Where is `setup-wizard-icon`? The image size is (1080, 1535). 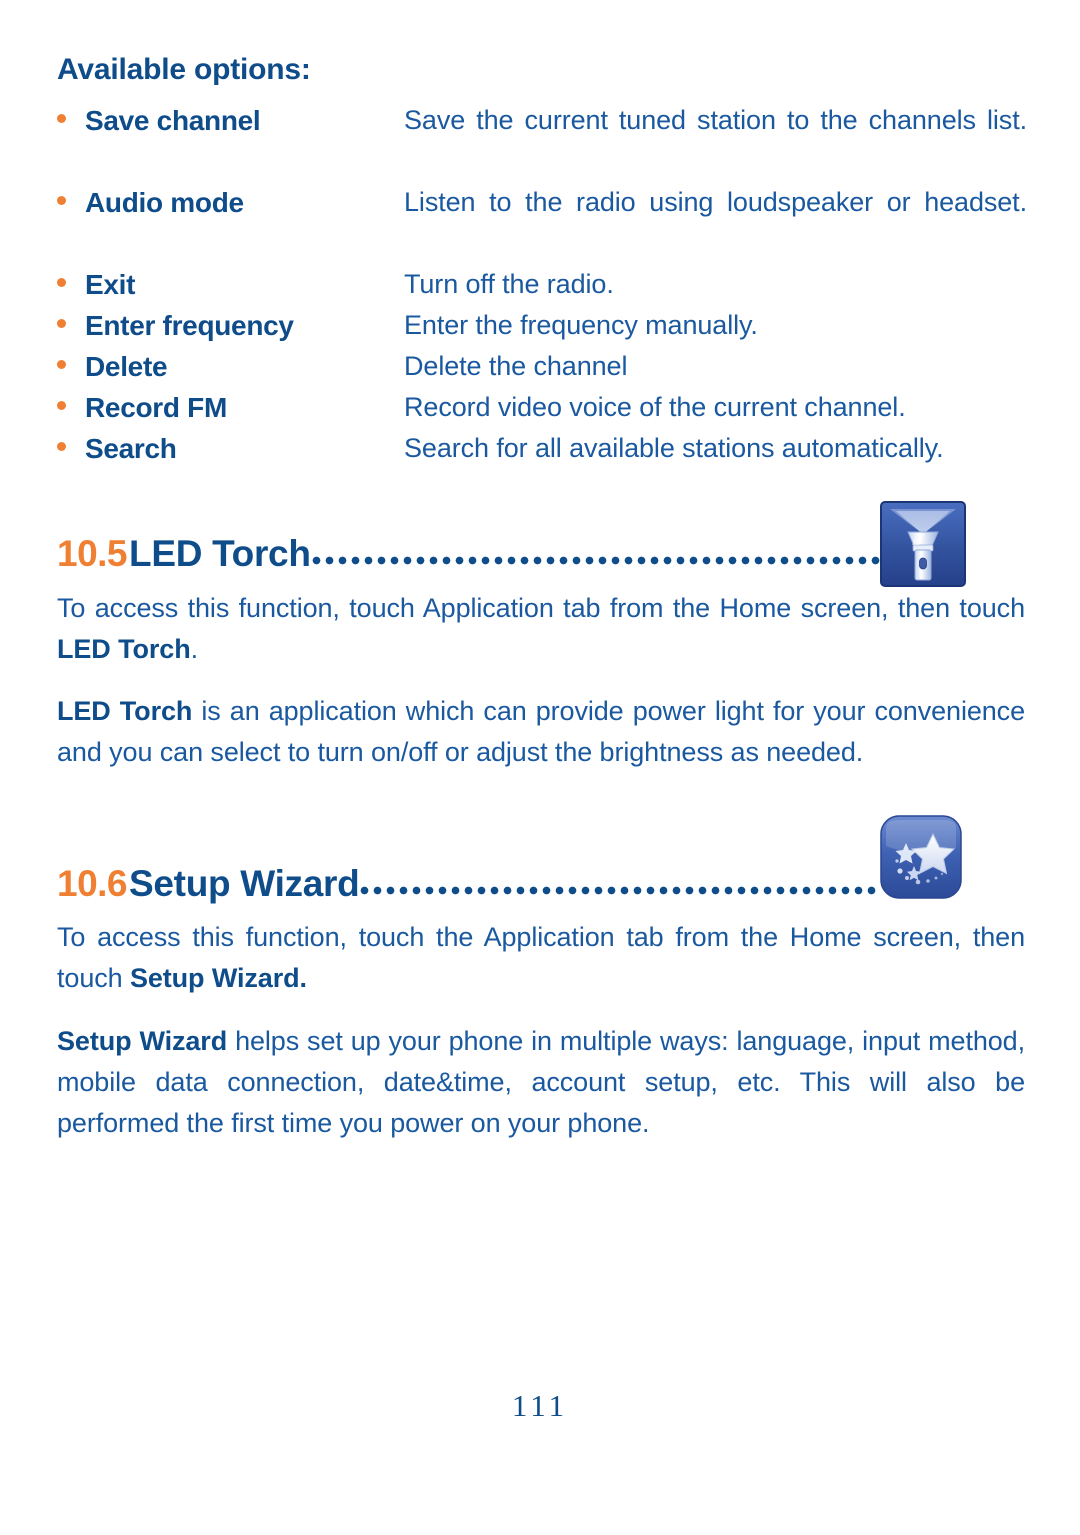 setup-wizard-icon is located at coordinates (921, 857).